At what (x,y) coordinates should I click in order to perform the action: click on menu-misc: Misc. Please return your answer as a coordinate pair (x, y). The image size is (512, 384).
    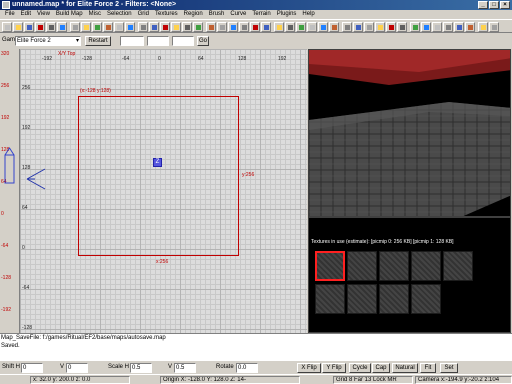
    Looking at the image, I should click on (95, 14).